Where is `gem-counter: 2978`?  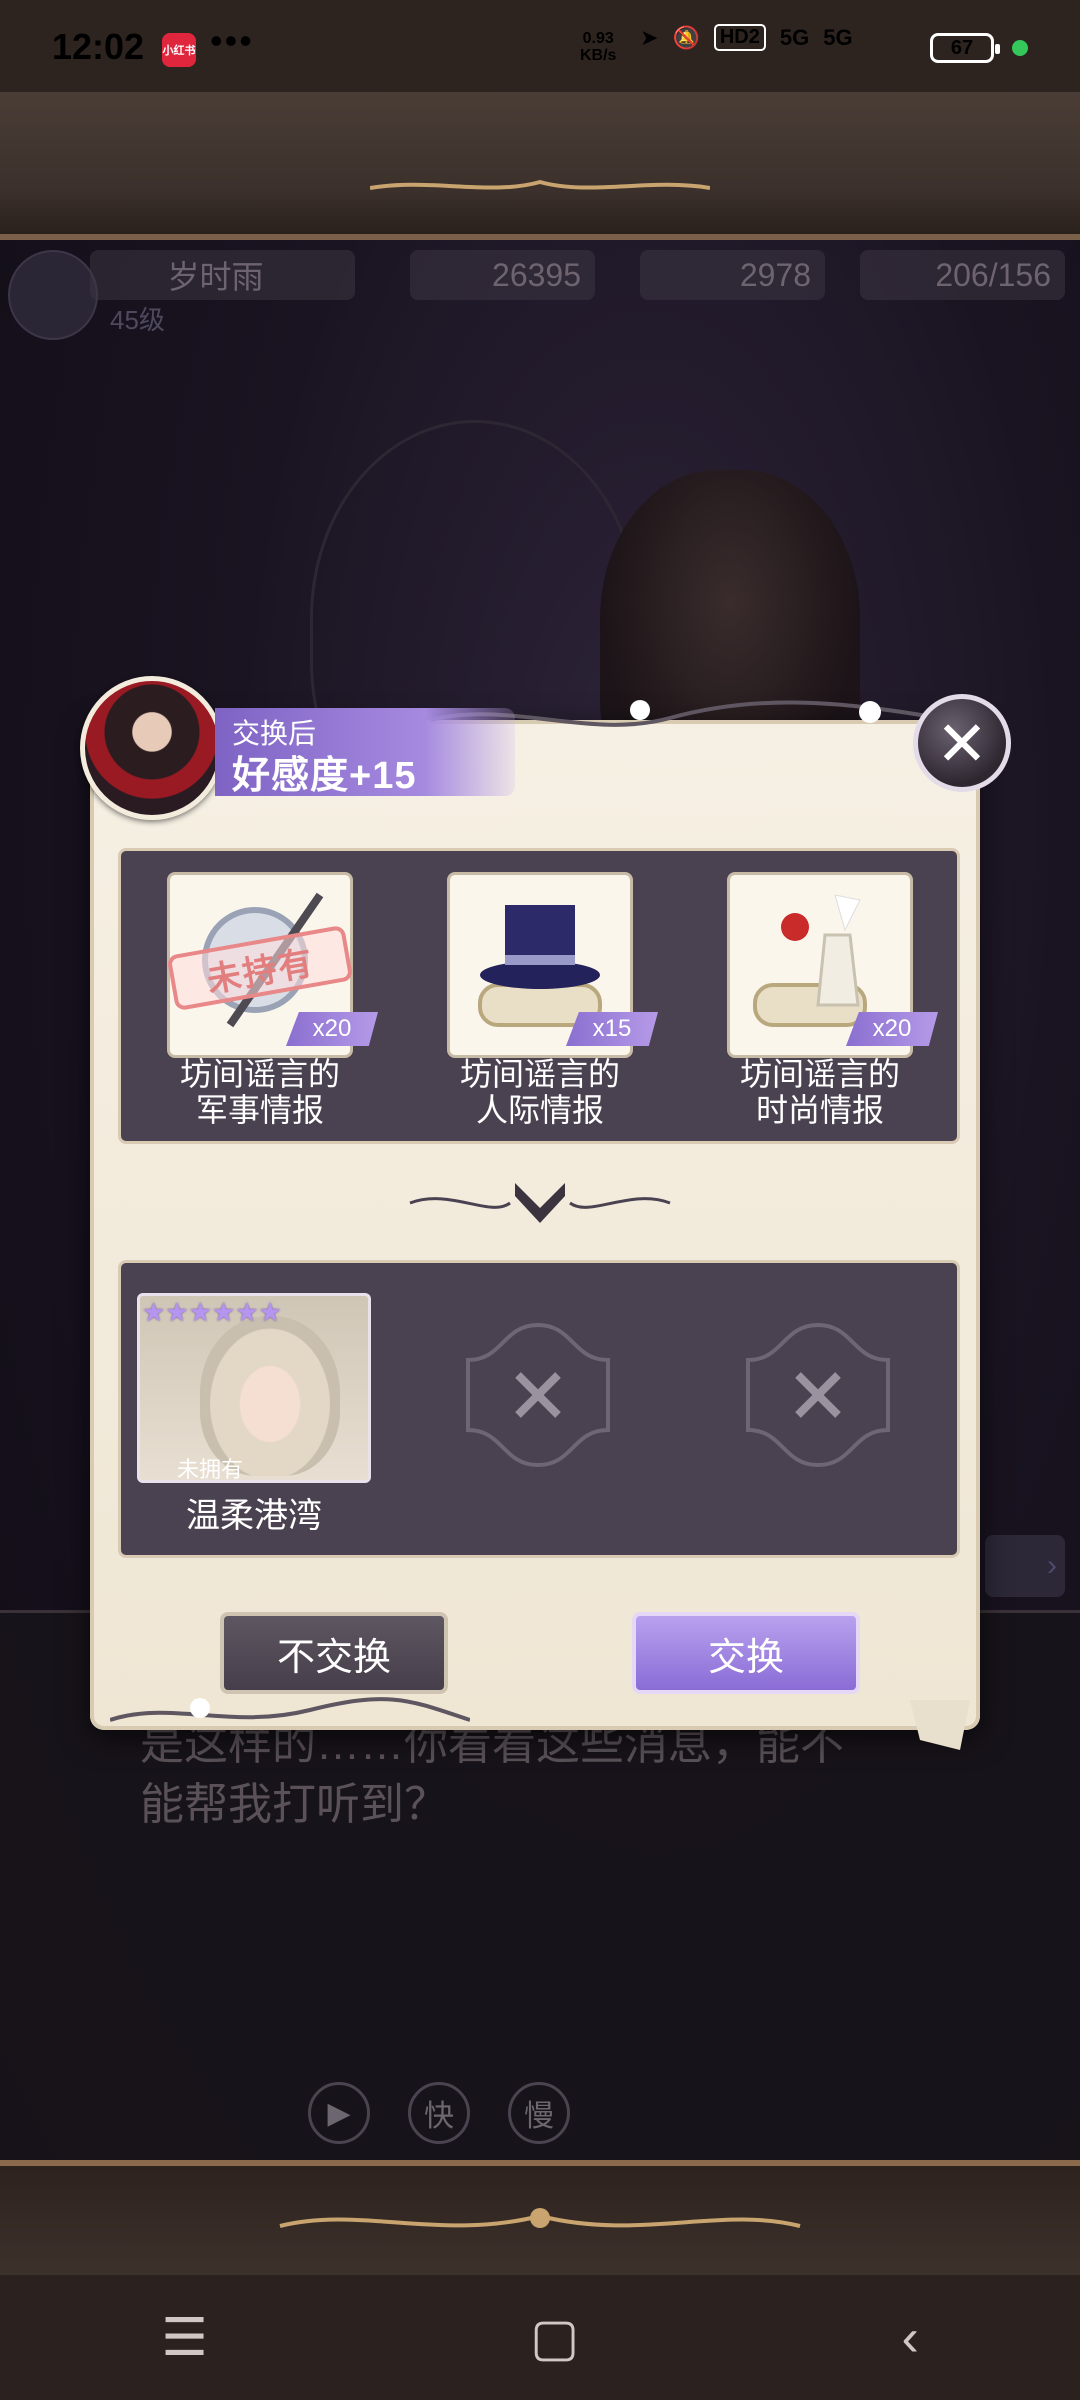
gem-counter: 2978 is located at coordinates (732, 275).